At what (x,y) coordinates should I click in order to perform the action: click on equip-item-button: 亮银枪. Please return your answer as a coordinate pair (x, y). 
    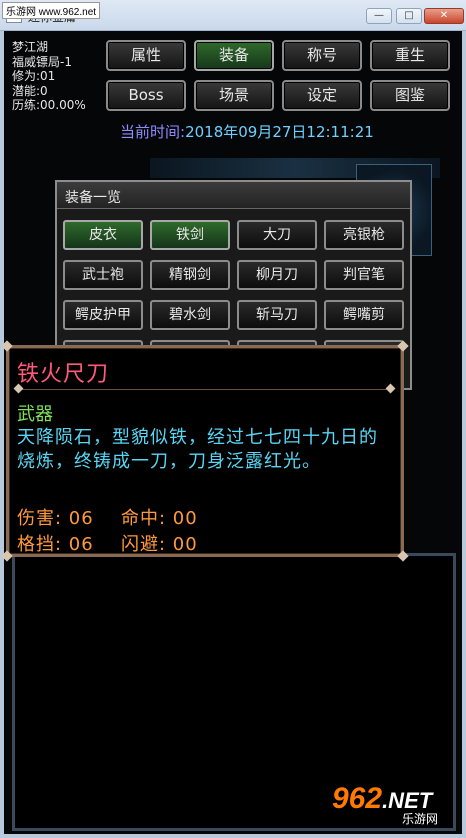
    Looking at the image, I should click on (364, 235).